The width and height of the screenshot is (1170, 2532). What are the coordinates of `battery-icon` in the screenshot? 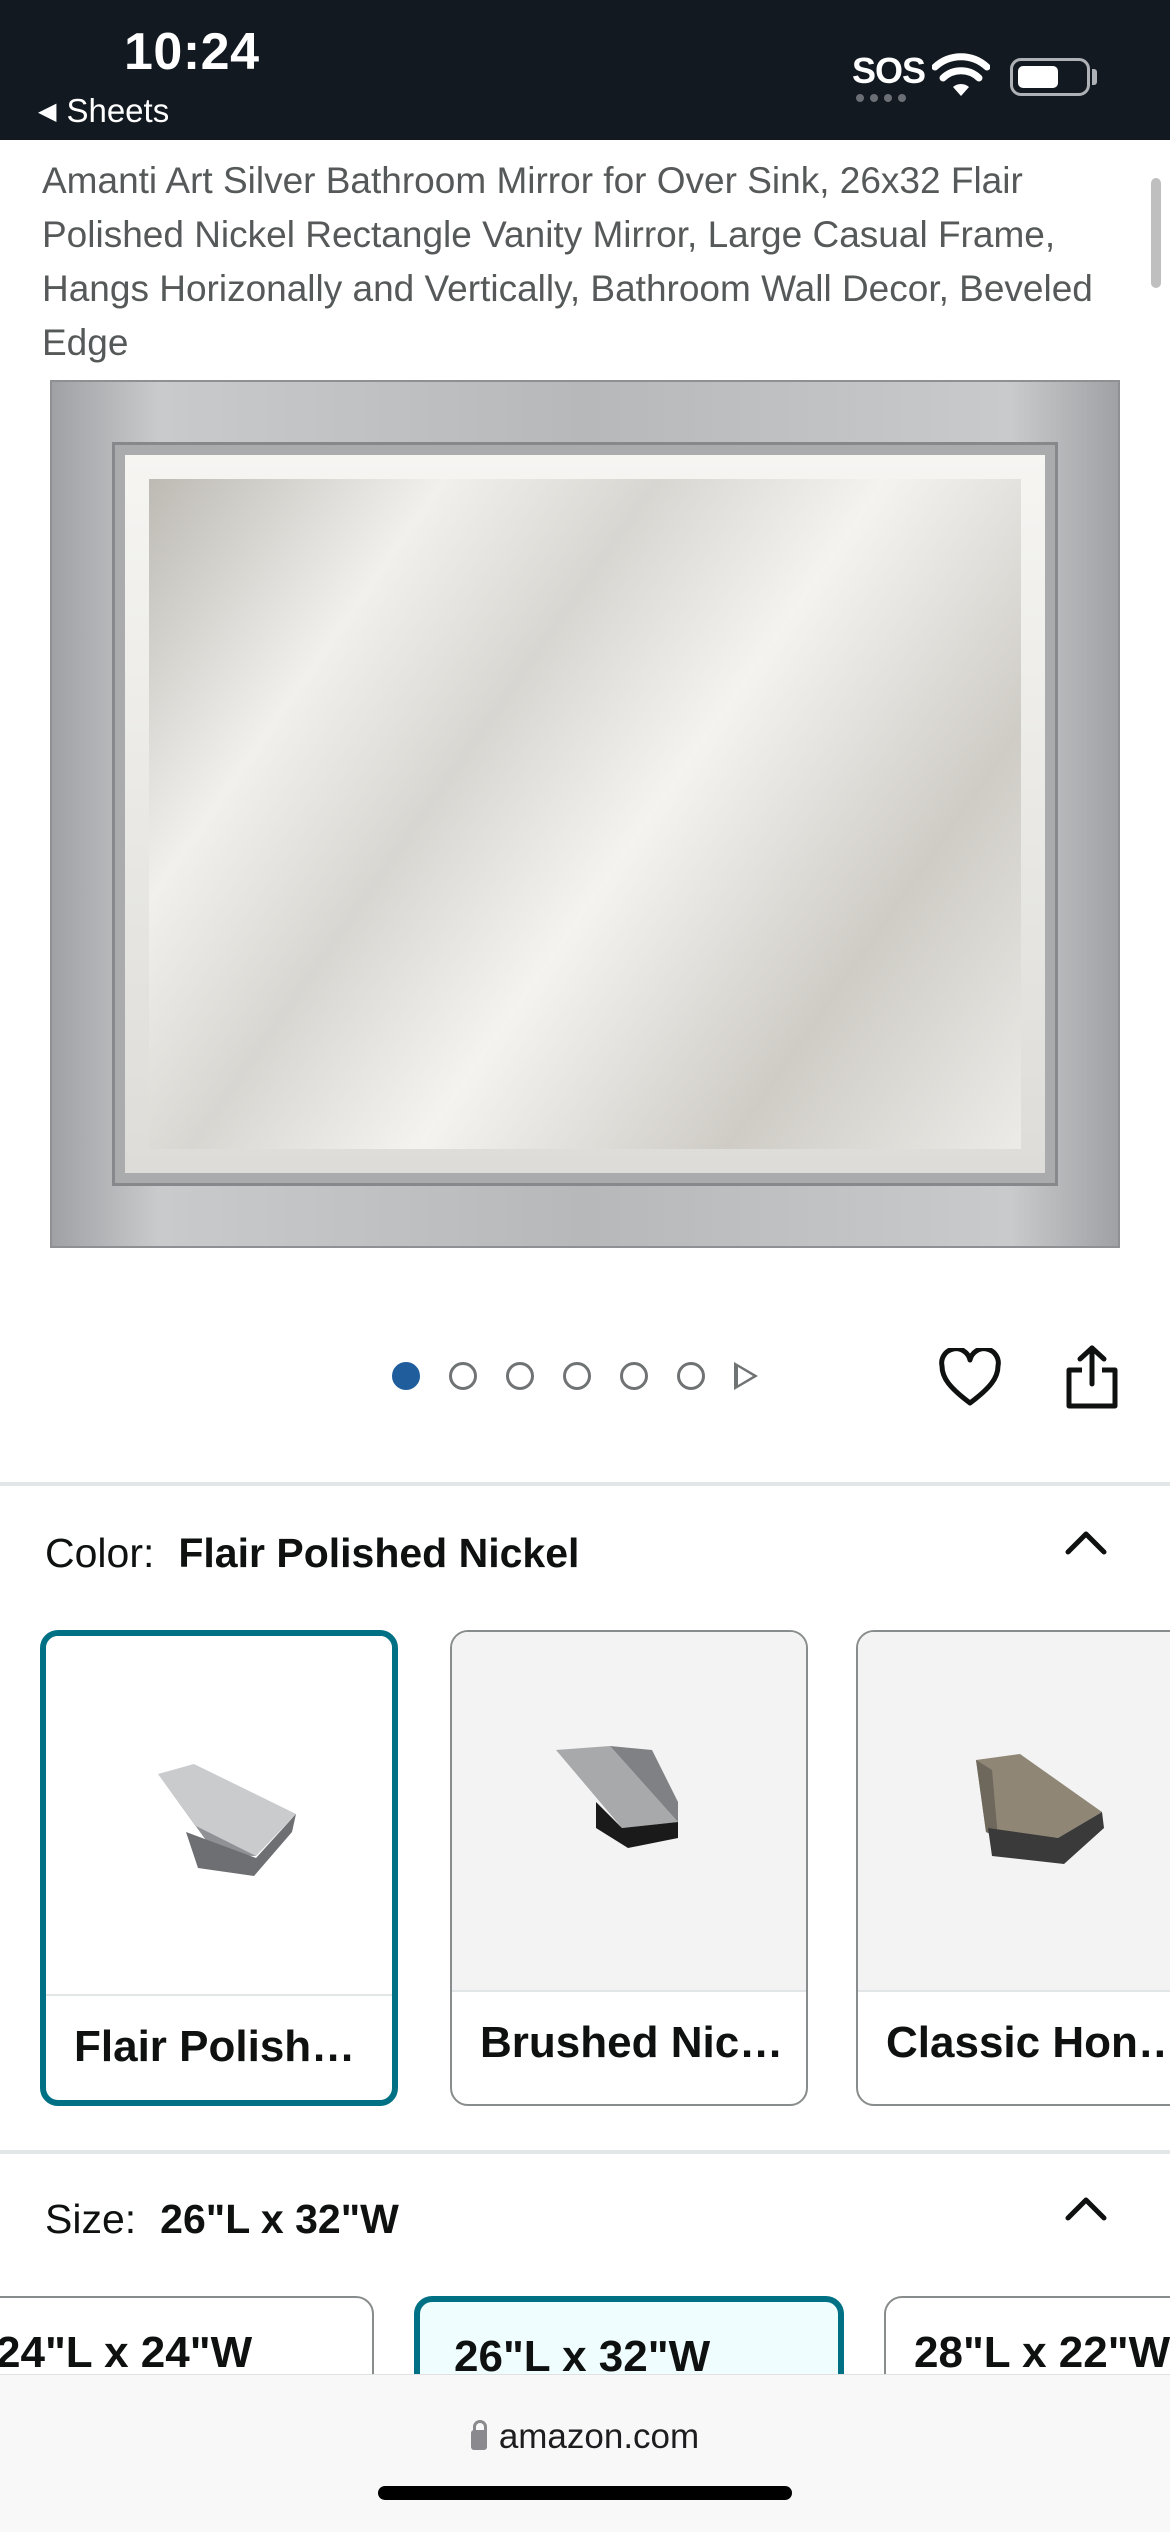 It's located at (1050, 77).